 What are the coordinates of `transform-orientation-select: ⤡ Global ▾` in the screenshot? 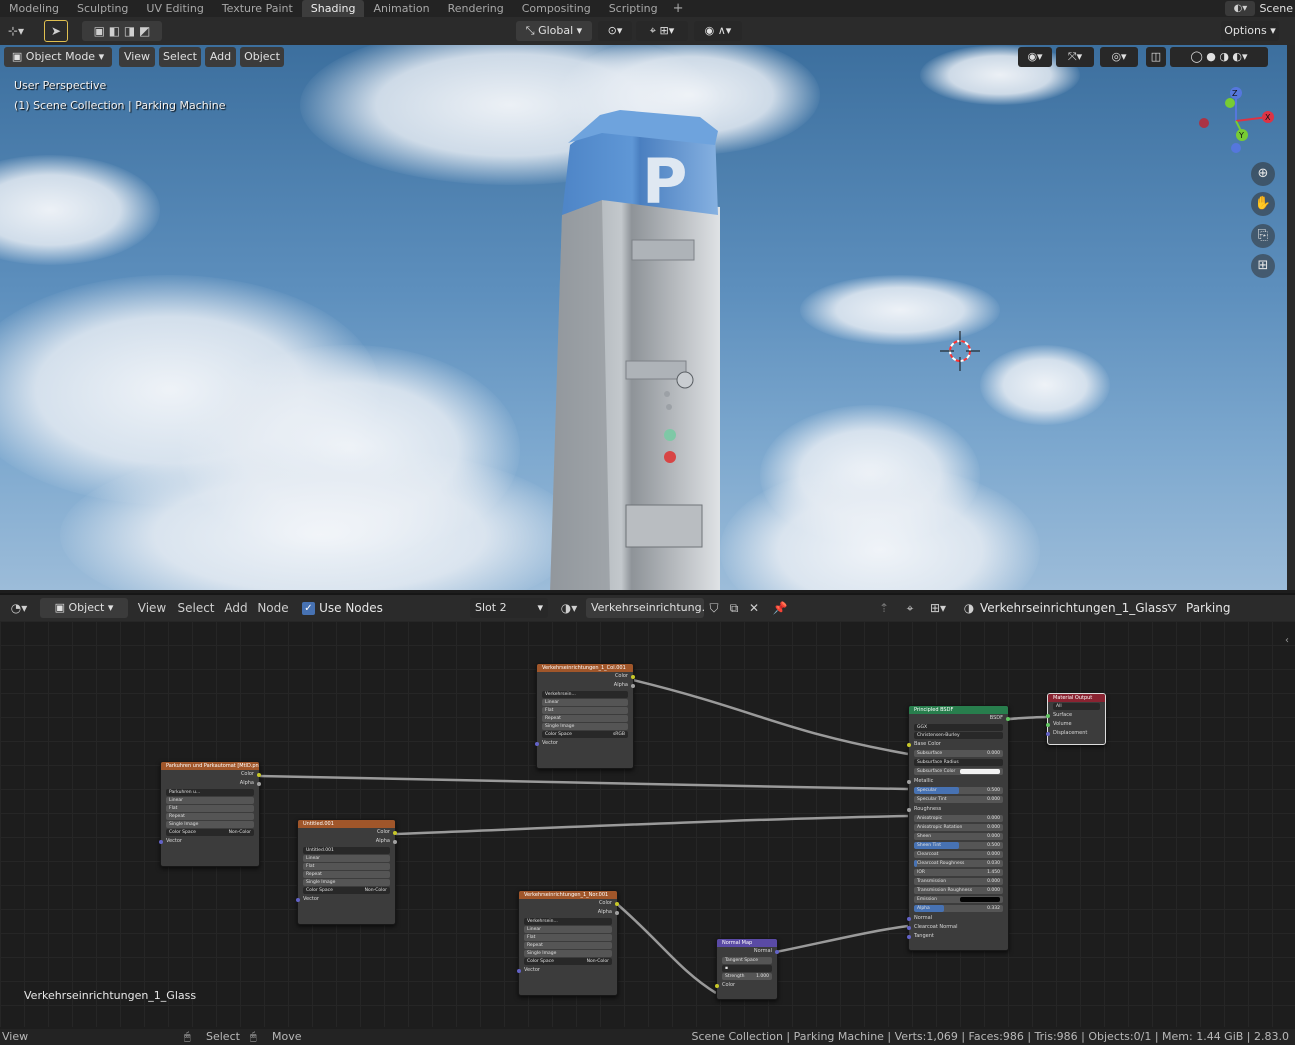 It's located at (554, 31).